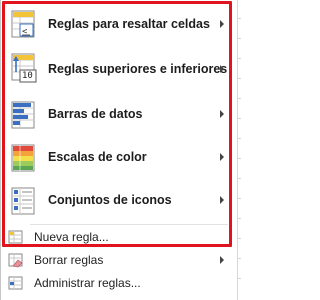 The width and height of the screenshot is (320, 300). What do you see at coordinates (69, 260) in the screenshot?
I see `menu-item-label: Borrar reglas` at bounding box center [69, 260].